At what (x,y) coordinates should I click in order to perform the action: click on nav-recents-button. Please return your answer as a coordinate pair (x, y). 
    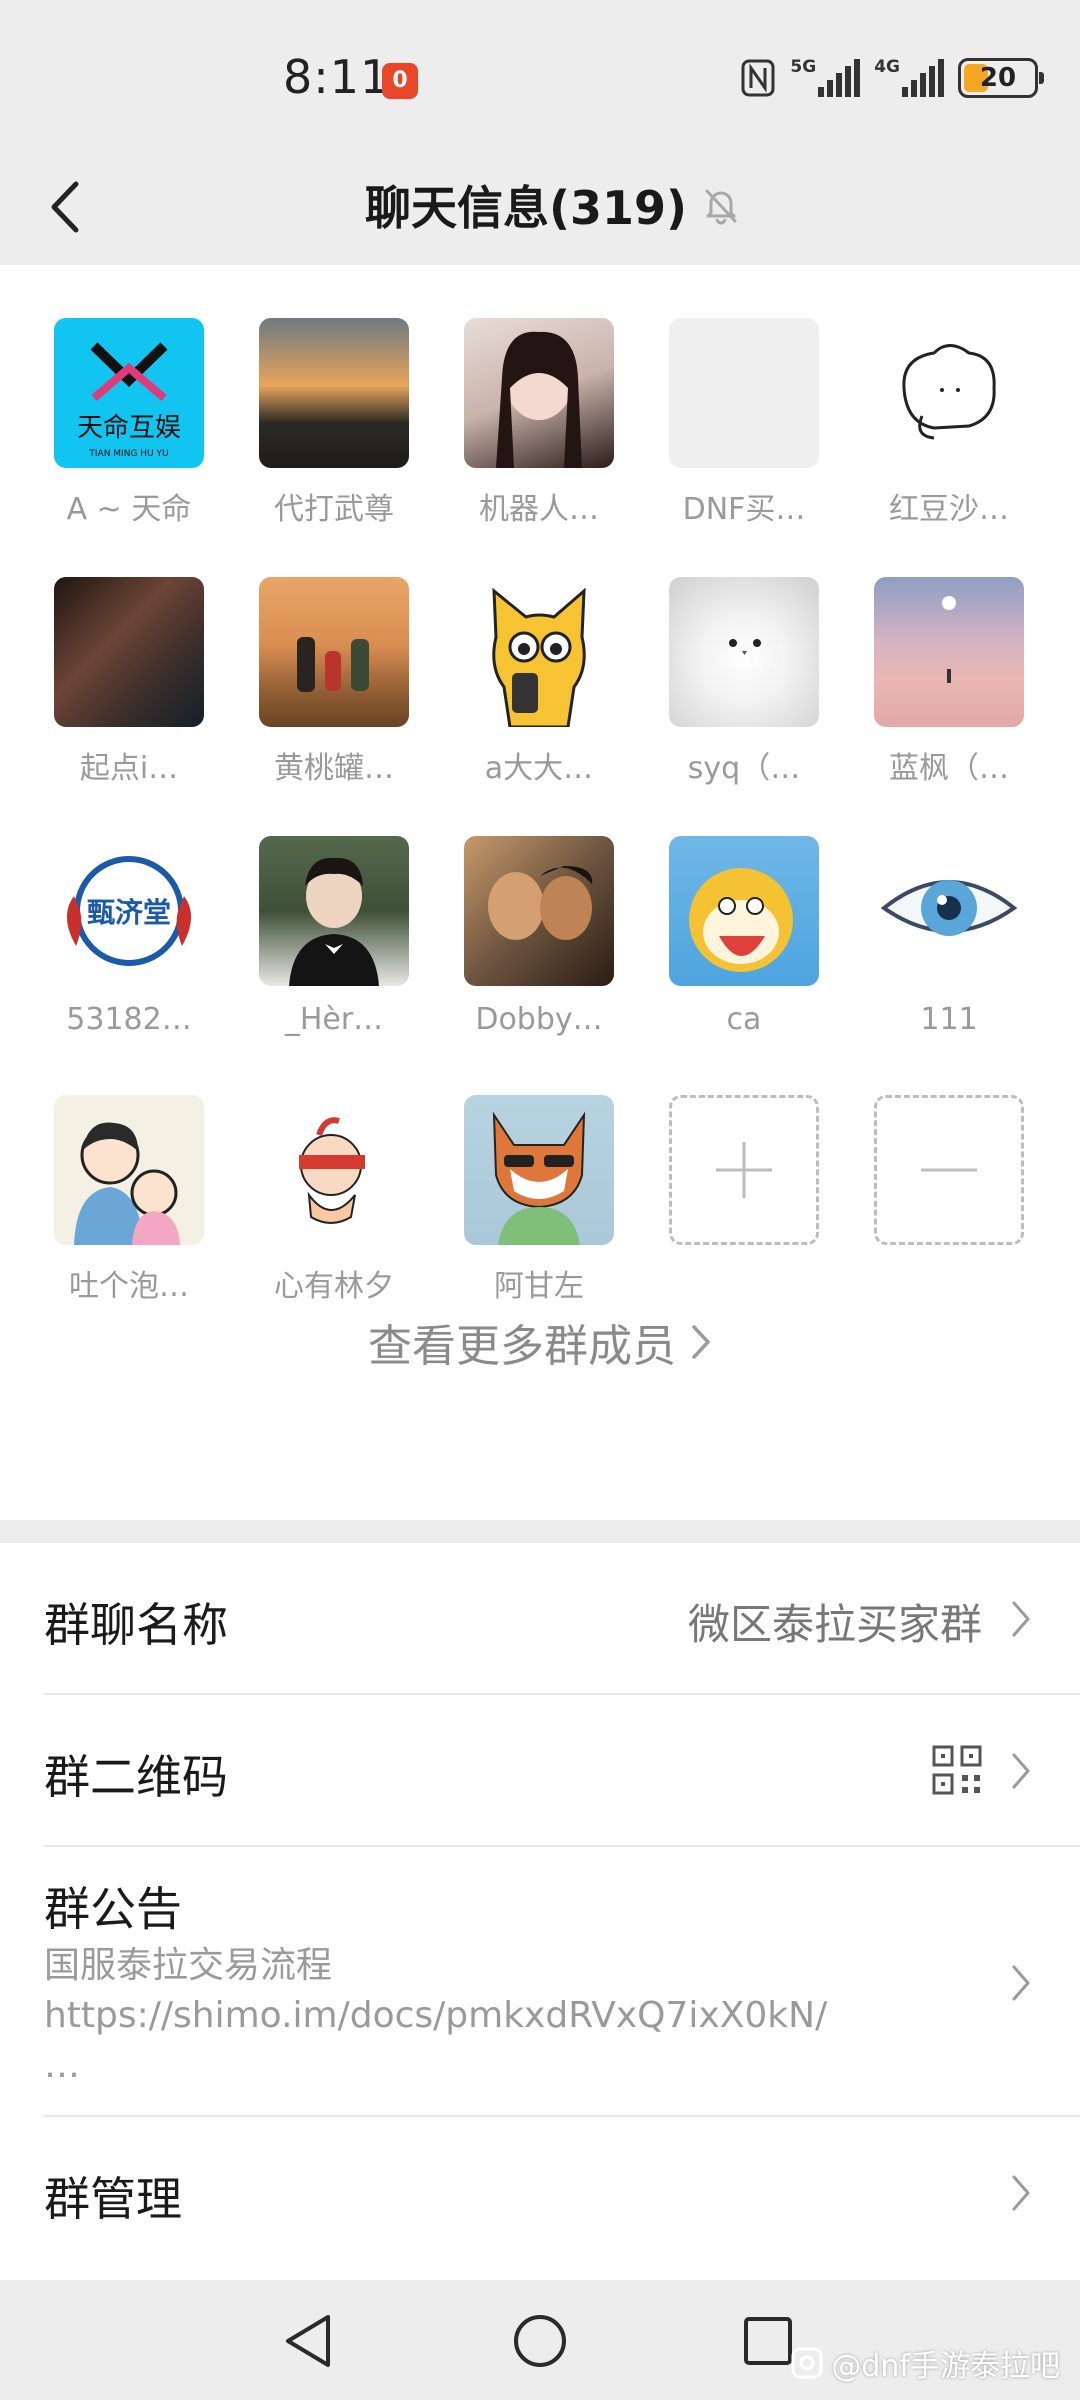
    Looking at the image, I should click on (768, 2341).